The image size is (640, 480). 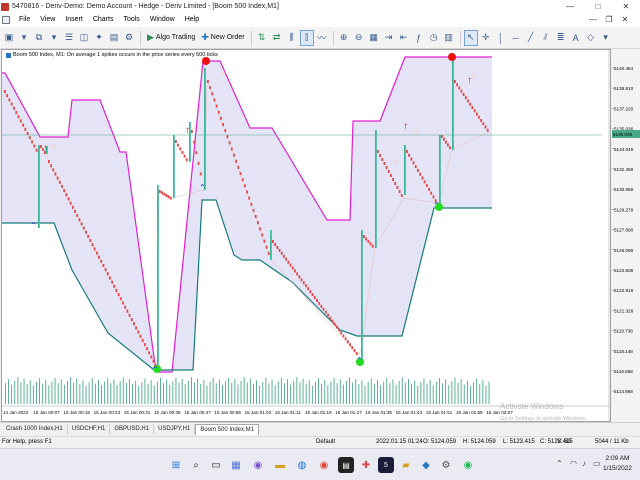 What do you see at coordinates (292, 38) in the screenshot?
I see `bar-chart-icon: ⫼` at bounding box center [292, 38].